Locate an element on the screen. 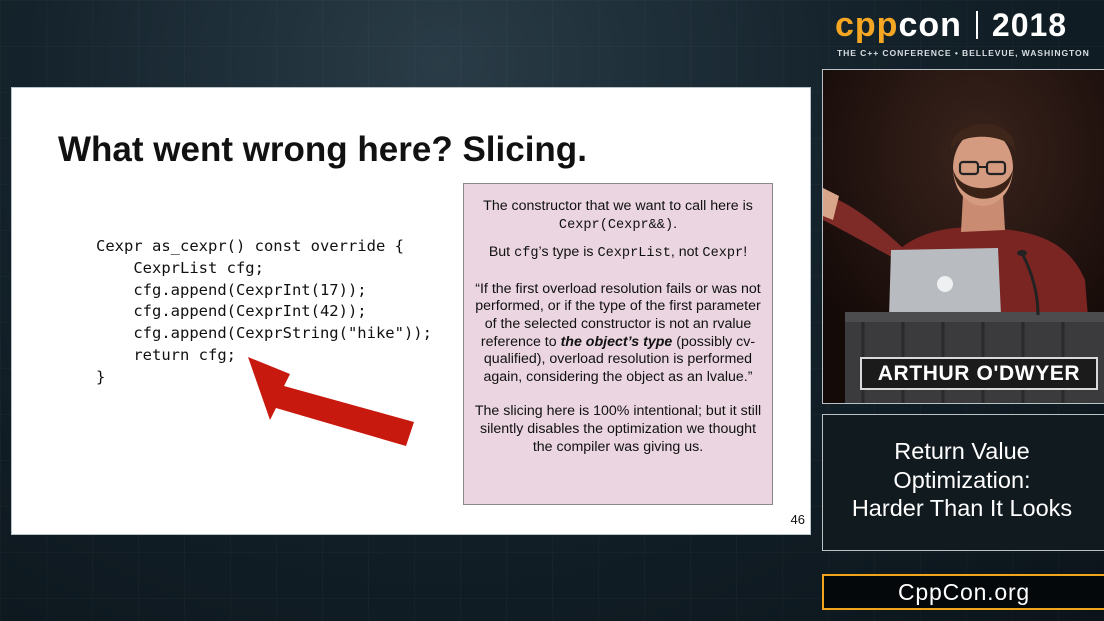  code-line: CexprList cfg; is located at coordinates (180, 267).